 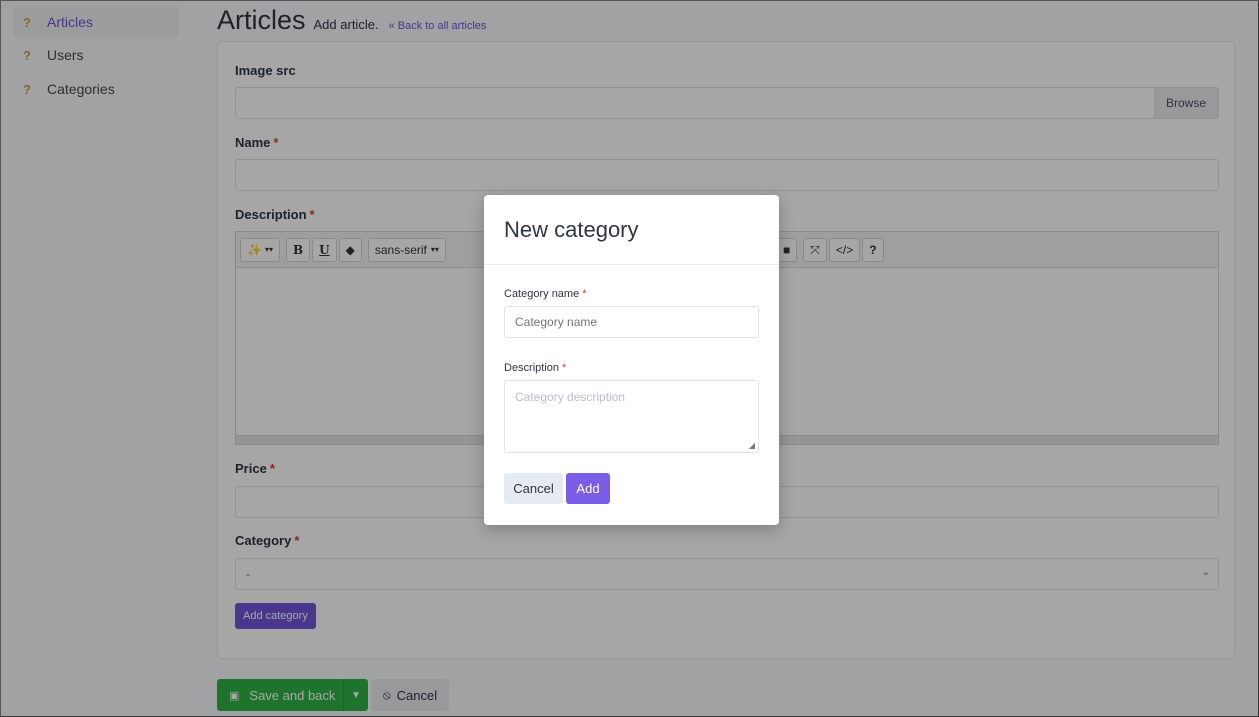 I want to click on modal-header: New category, so click(x=631, y=230).